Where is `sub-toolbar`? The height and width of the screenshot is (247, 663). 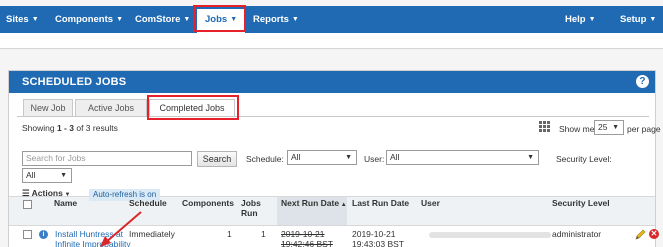 sub-toolbar is located at coordinates (331, 41).